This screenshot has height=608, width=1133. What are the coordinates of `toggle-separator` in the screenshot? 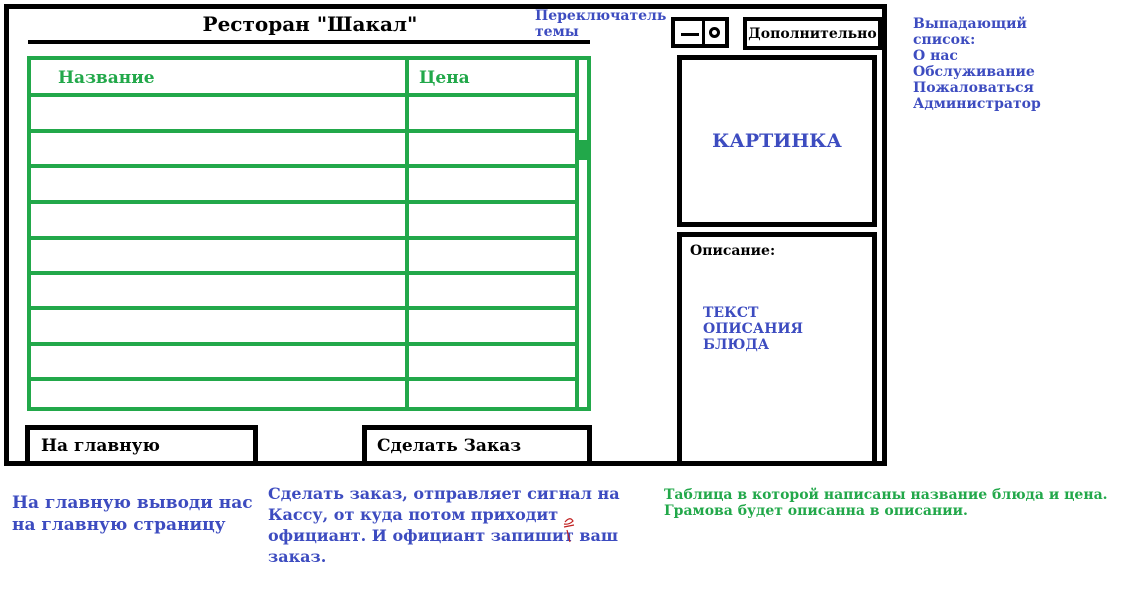 It's located at (703, 32).